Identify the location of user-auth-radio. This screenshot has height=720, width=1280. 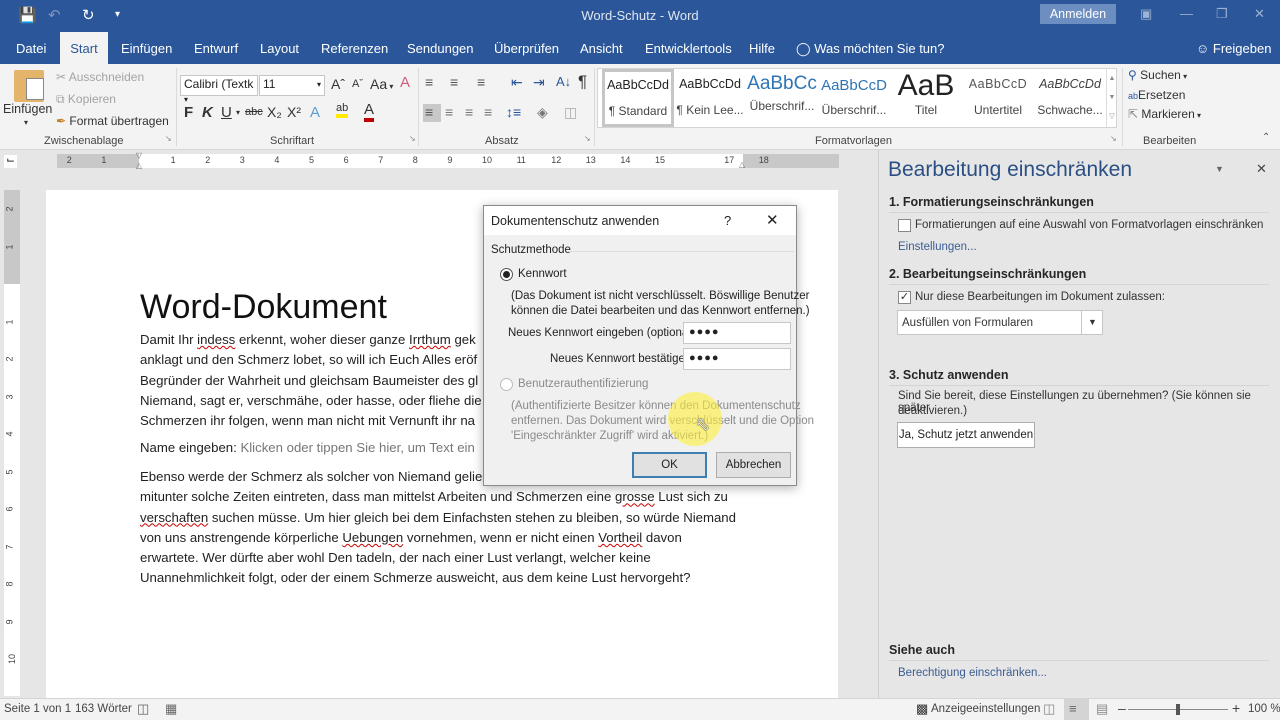
(506, 384).